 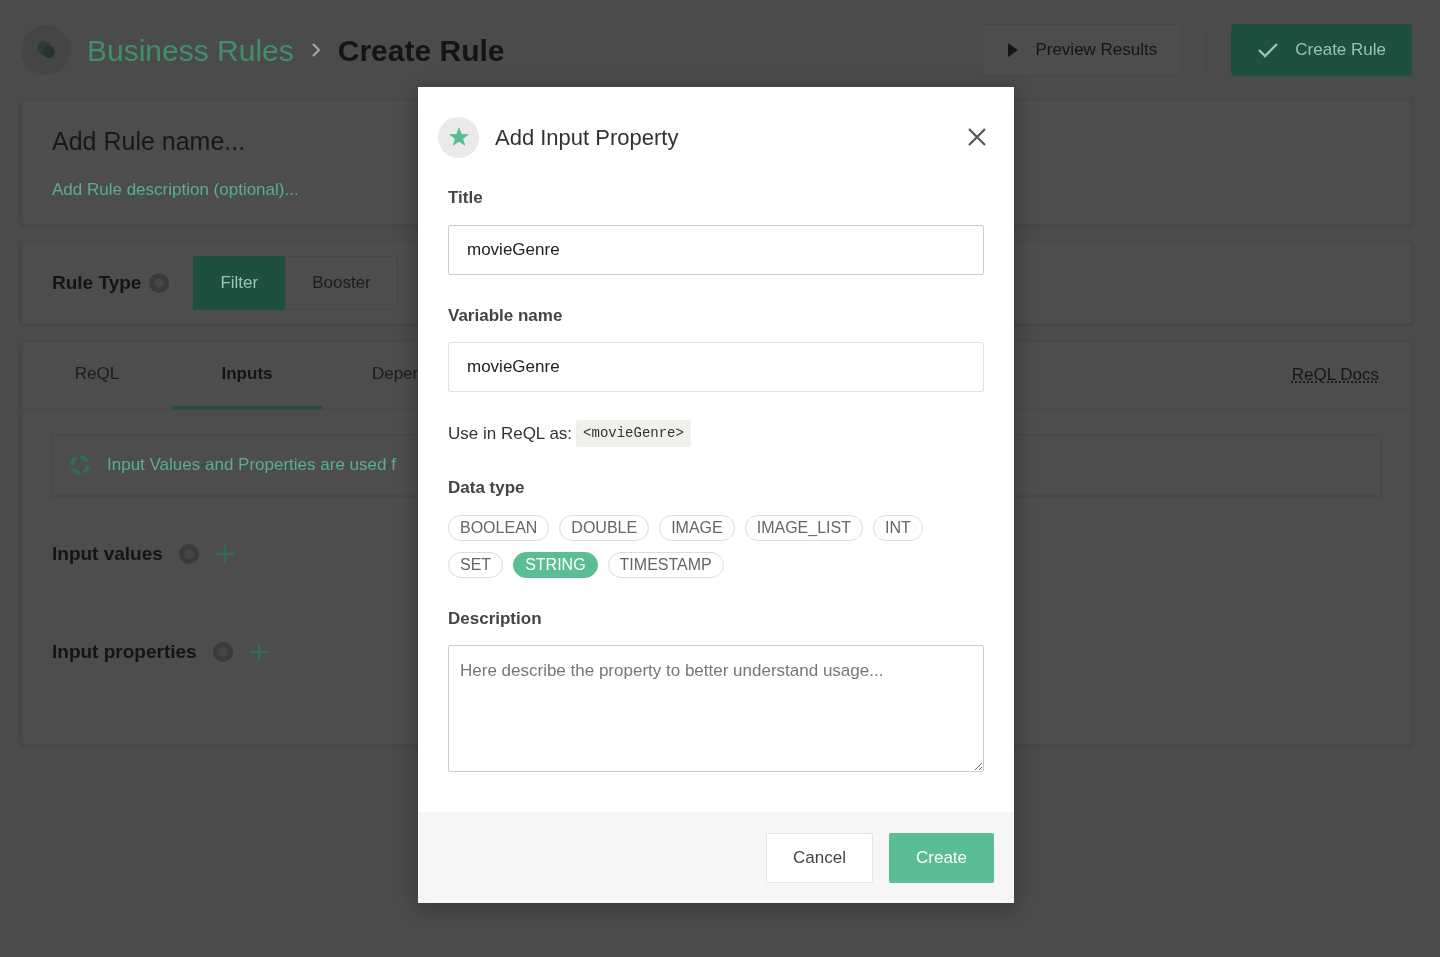 What do you see at coordinates (819, 857) in the screenshot?
I see `cancel-button: Cancel` at bounding box center [819, 857].